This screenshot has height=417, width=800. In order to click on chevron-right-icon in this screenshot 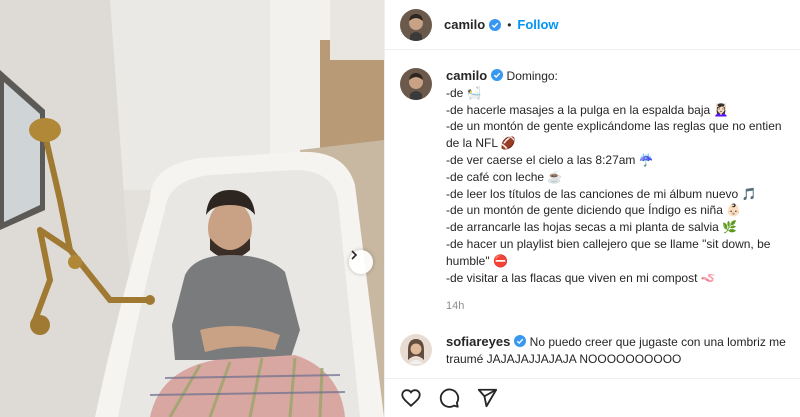, I will do `click(354, 255)`.